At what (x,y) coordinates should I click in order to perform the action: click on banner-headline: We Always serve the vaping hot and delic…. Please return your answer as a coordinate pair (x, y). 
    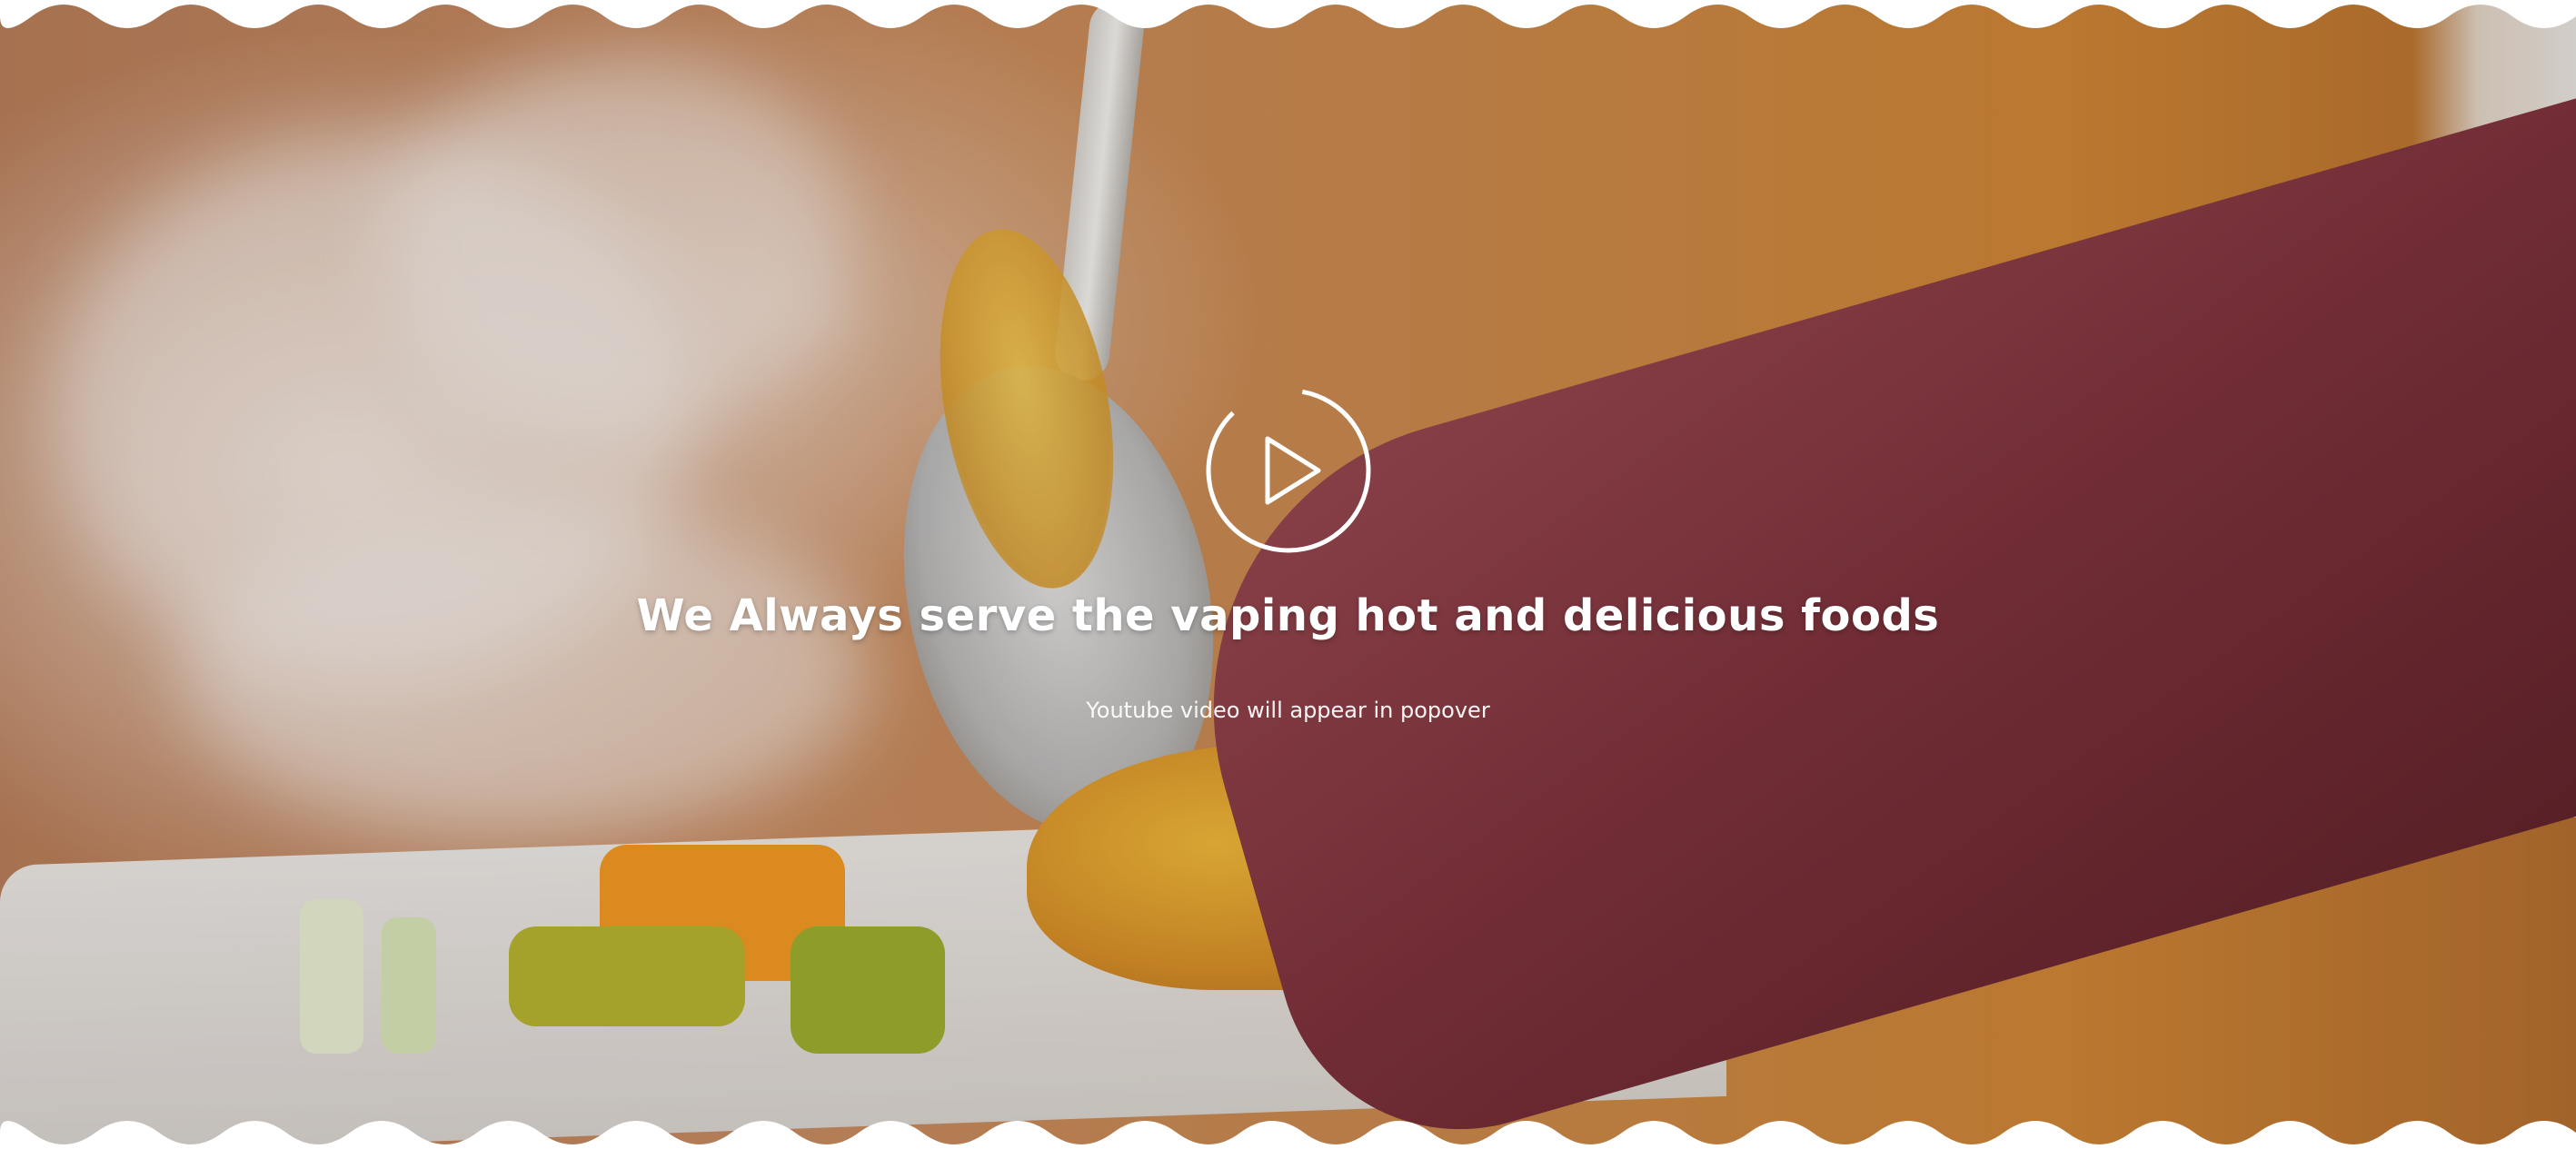
    Looking at the image, I should click on (1288, 615).